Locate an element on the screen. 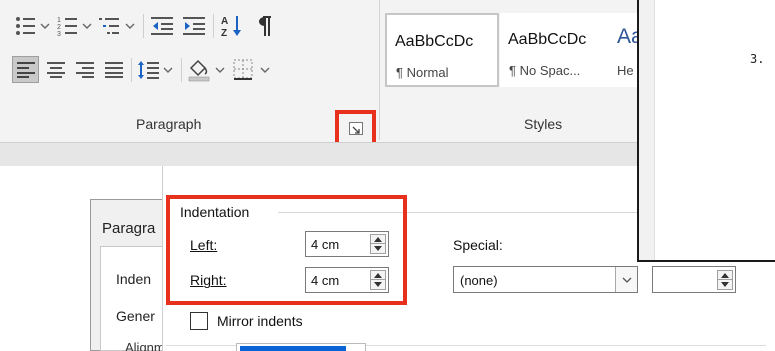 Image resolution: width=775 pixels, height=351 pixels. paragraph-settings-launcher is located at coordinates (356, 128).